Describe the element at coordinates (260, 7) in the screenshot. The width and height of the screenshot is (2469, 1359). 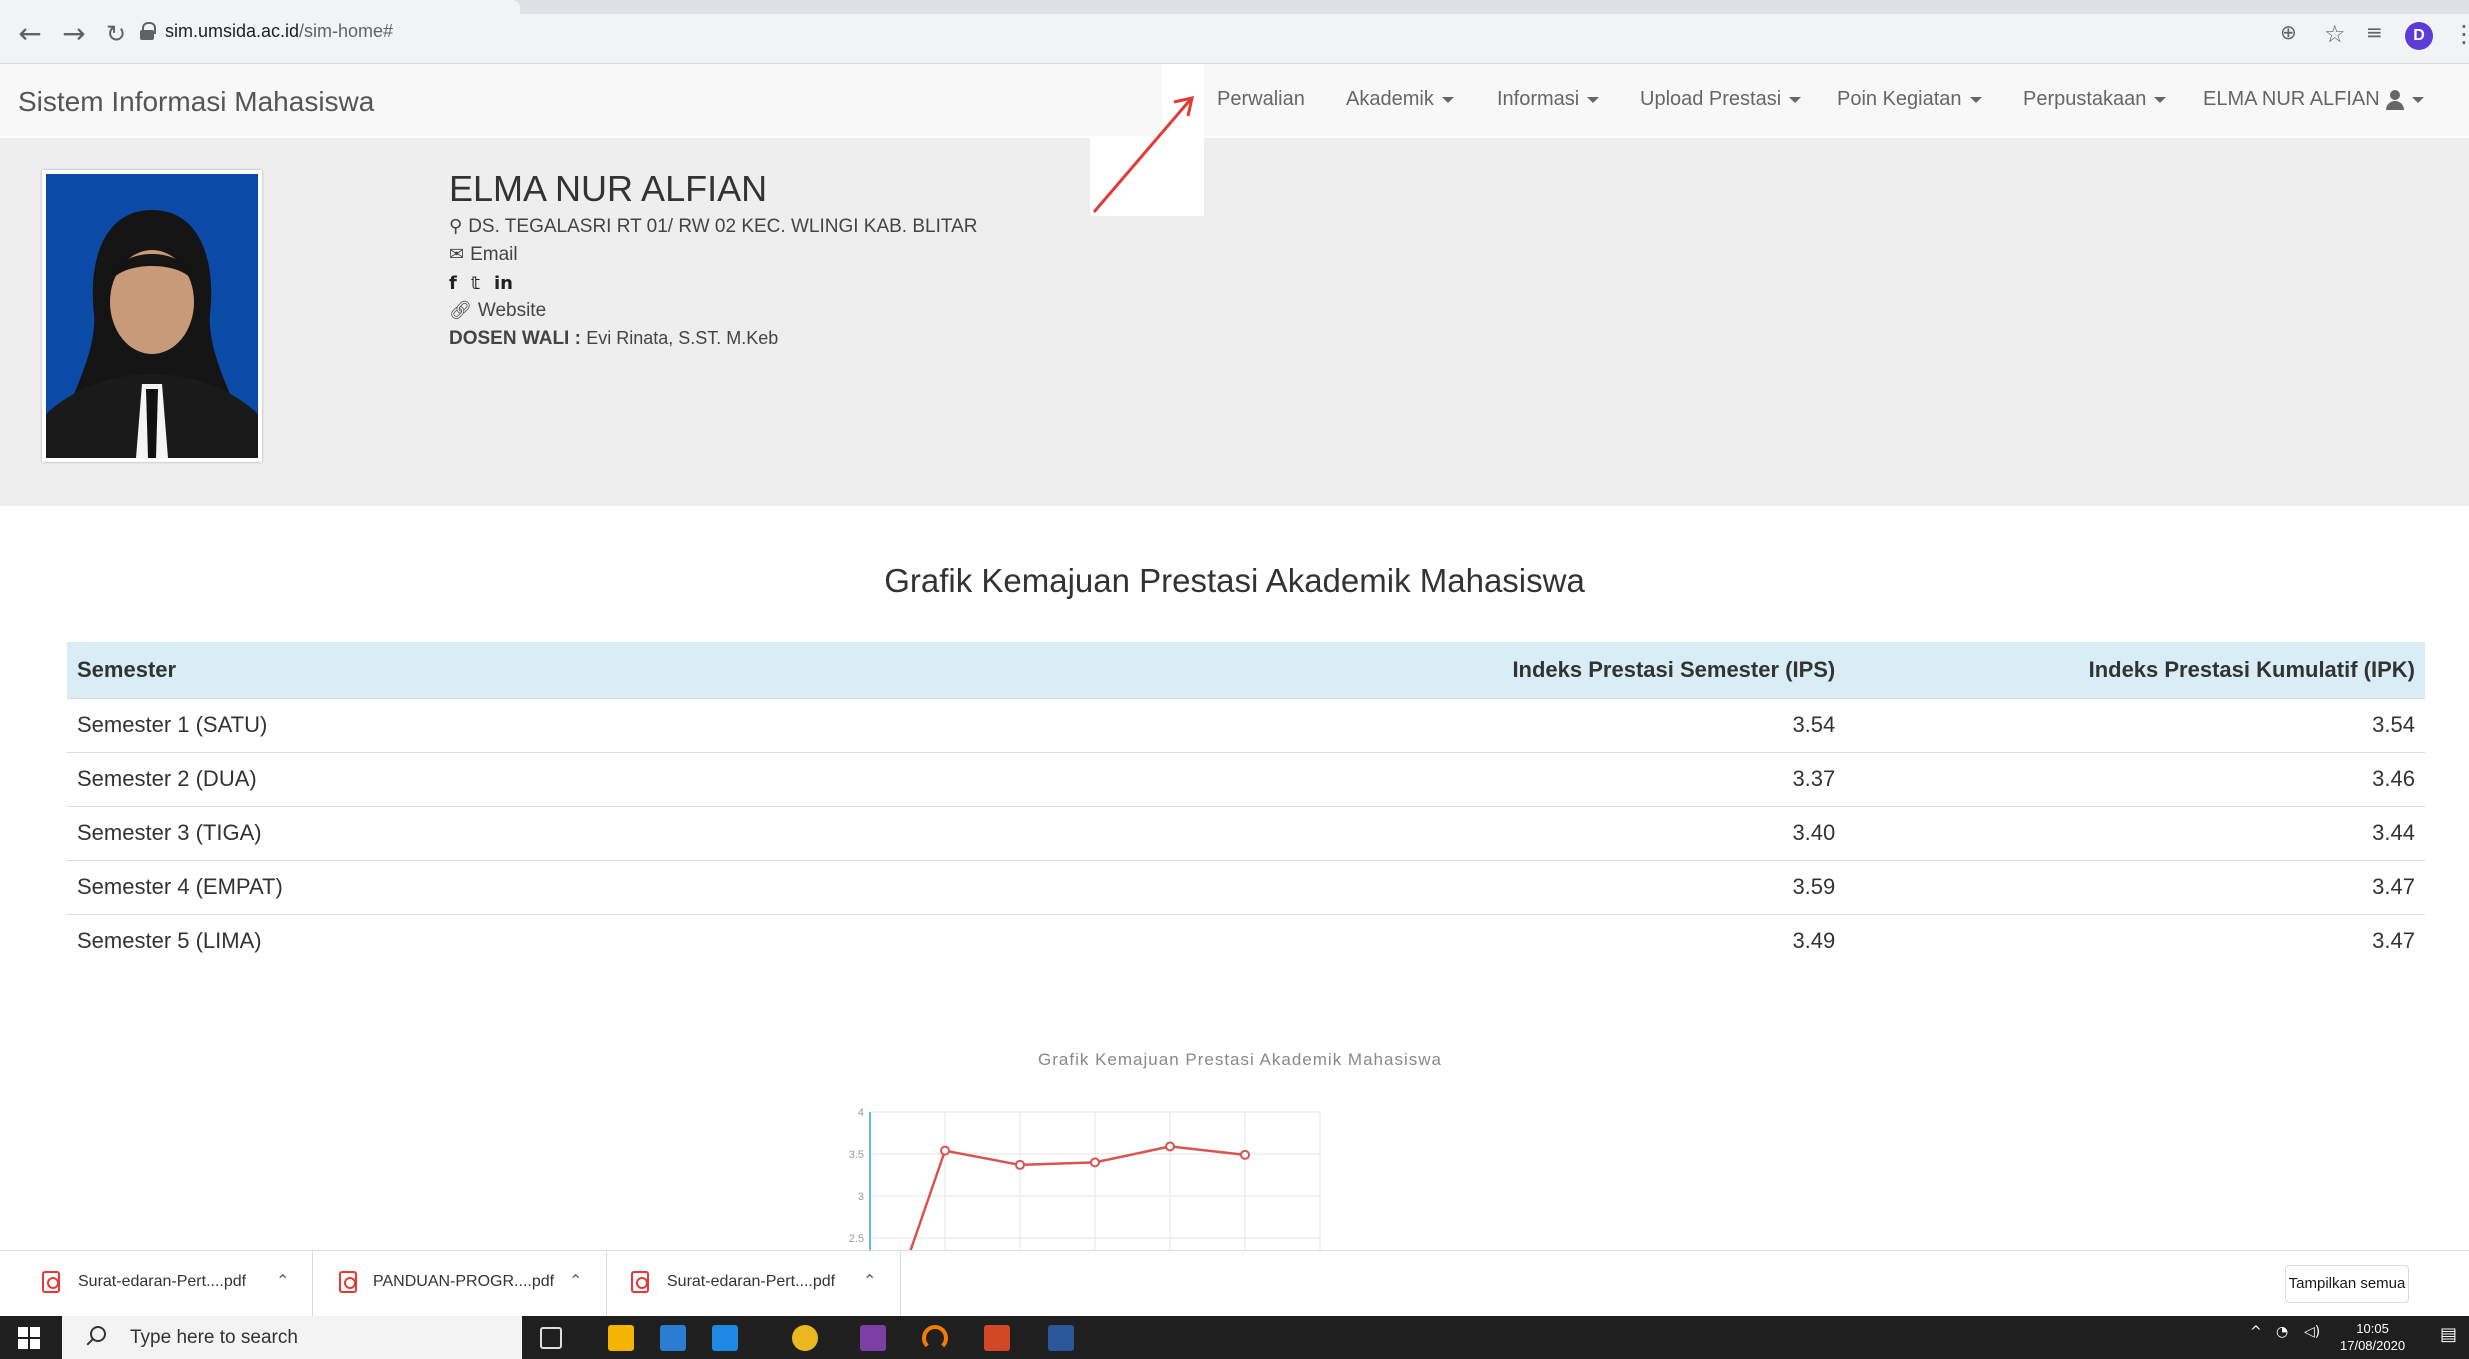
I see `browser-tab` at that location.